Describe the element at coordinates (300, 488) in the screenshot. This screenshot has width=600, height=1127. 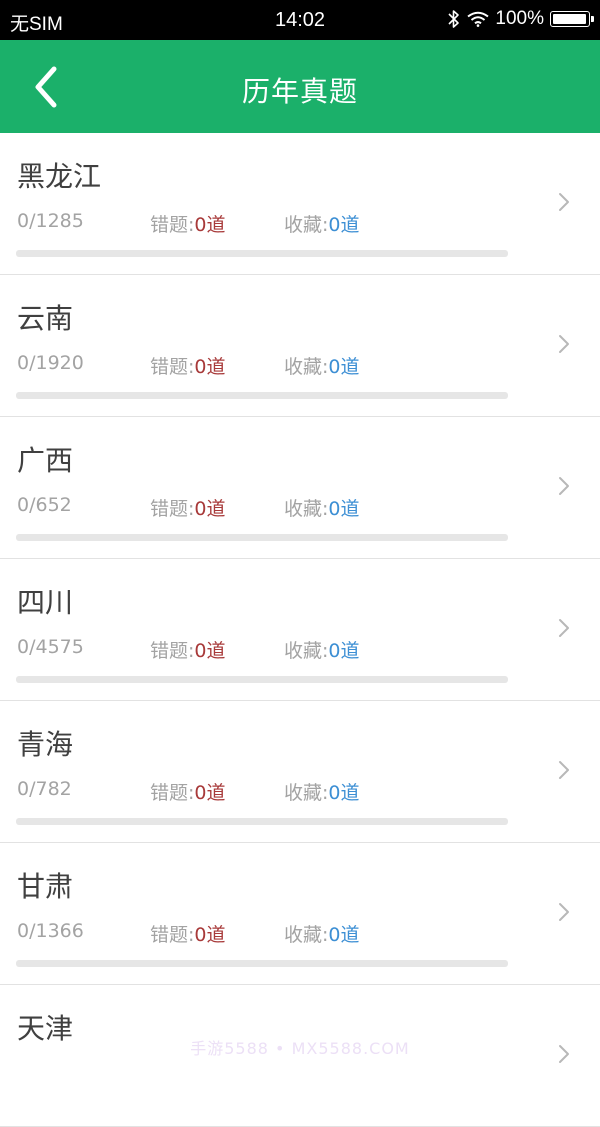
I see `list-item: 广西 0/652 错题:0道 收藏:0道` at that location.